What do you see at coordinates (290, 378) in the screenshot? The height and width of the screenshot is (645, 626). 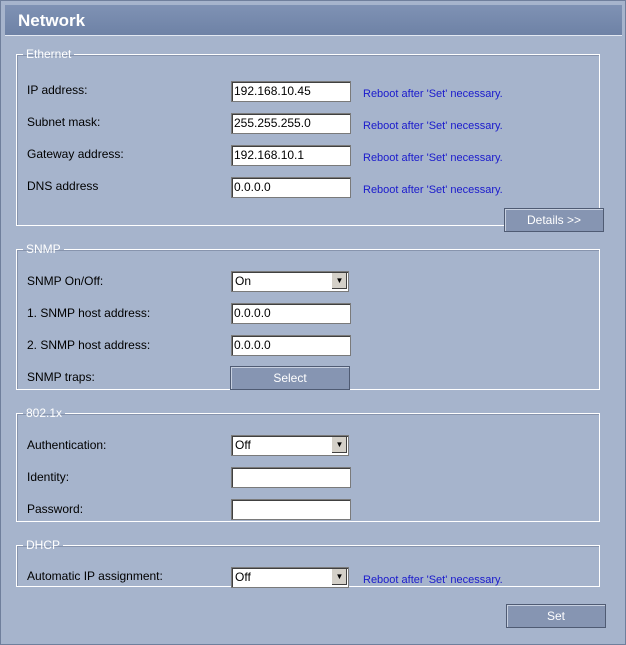 I see `snmp-traps-select-button: Select` at bounding box center [290, 378].